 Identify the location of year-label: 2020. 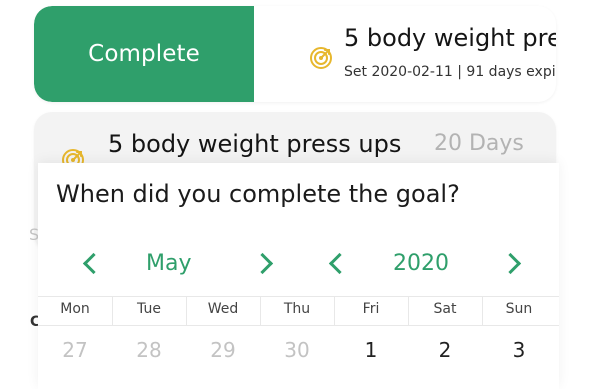
(421, 263).